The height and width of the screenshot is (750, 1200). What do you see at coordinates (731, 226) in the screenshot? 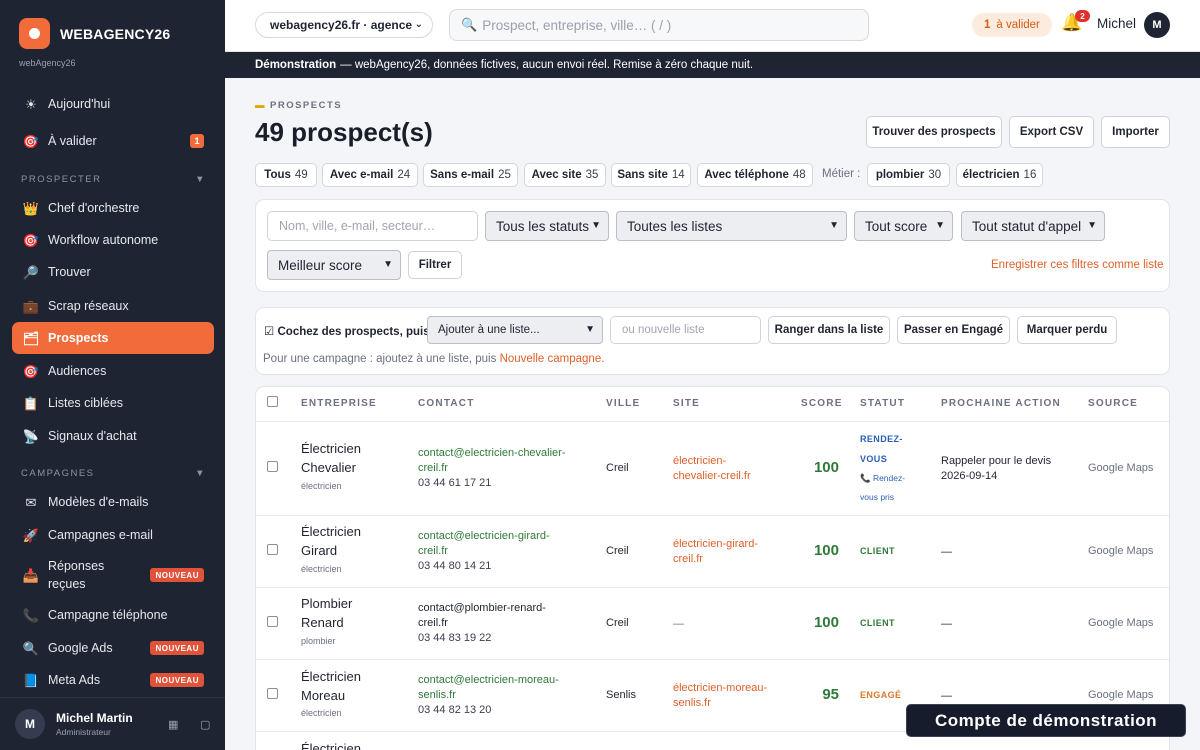
I see `lists-select: Toutes les listes ▼` at bounding box center [731, 226].